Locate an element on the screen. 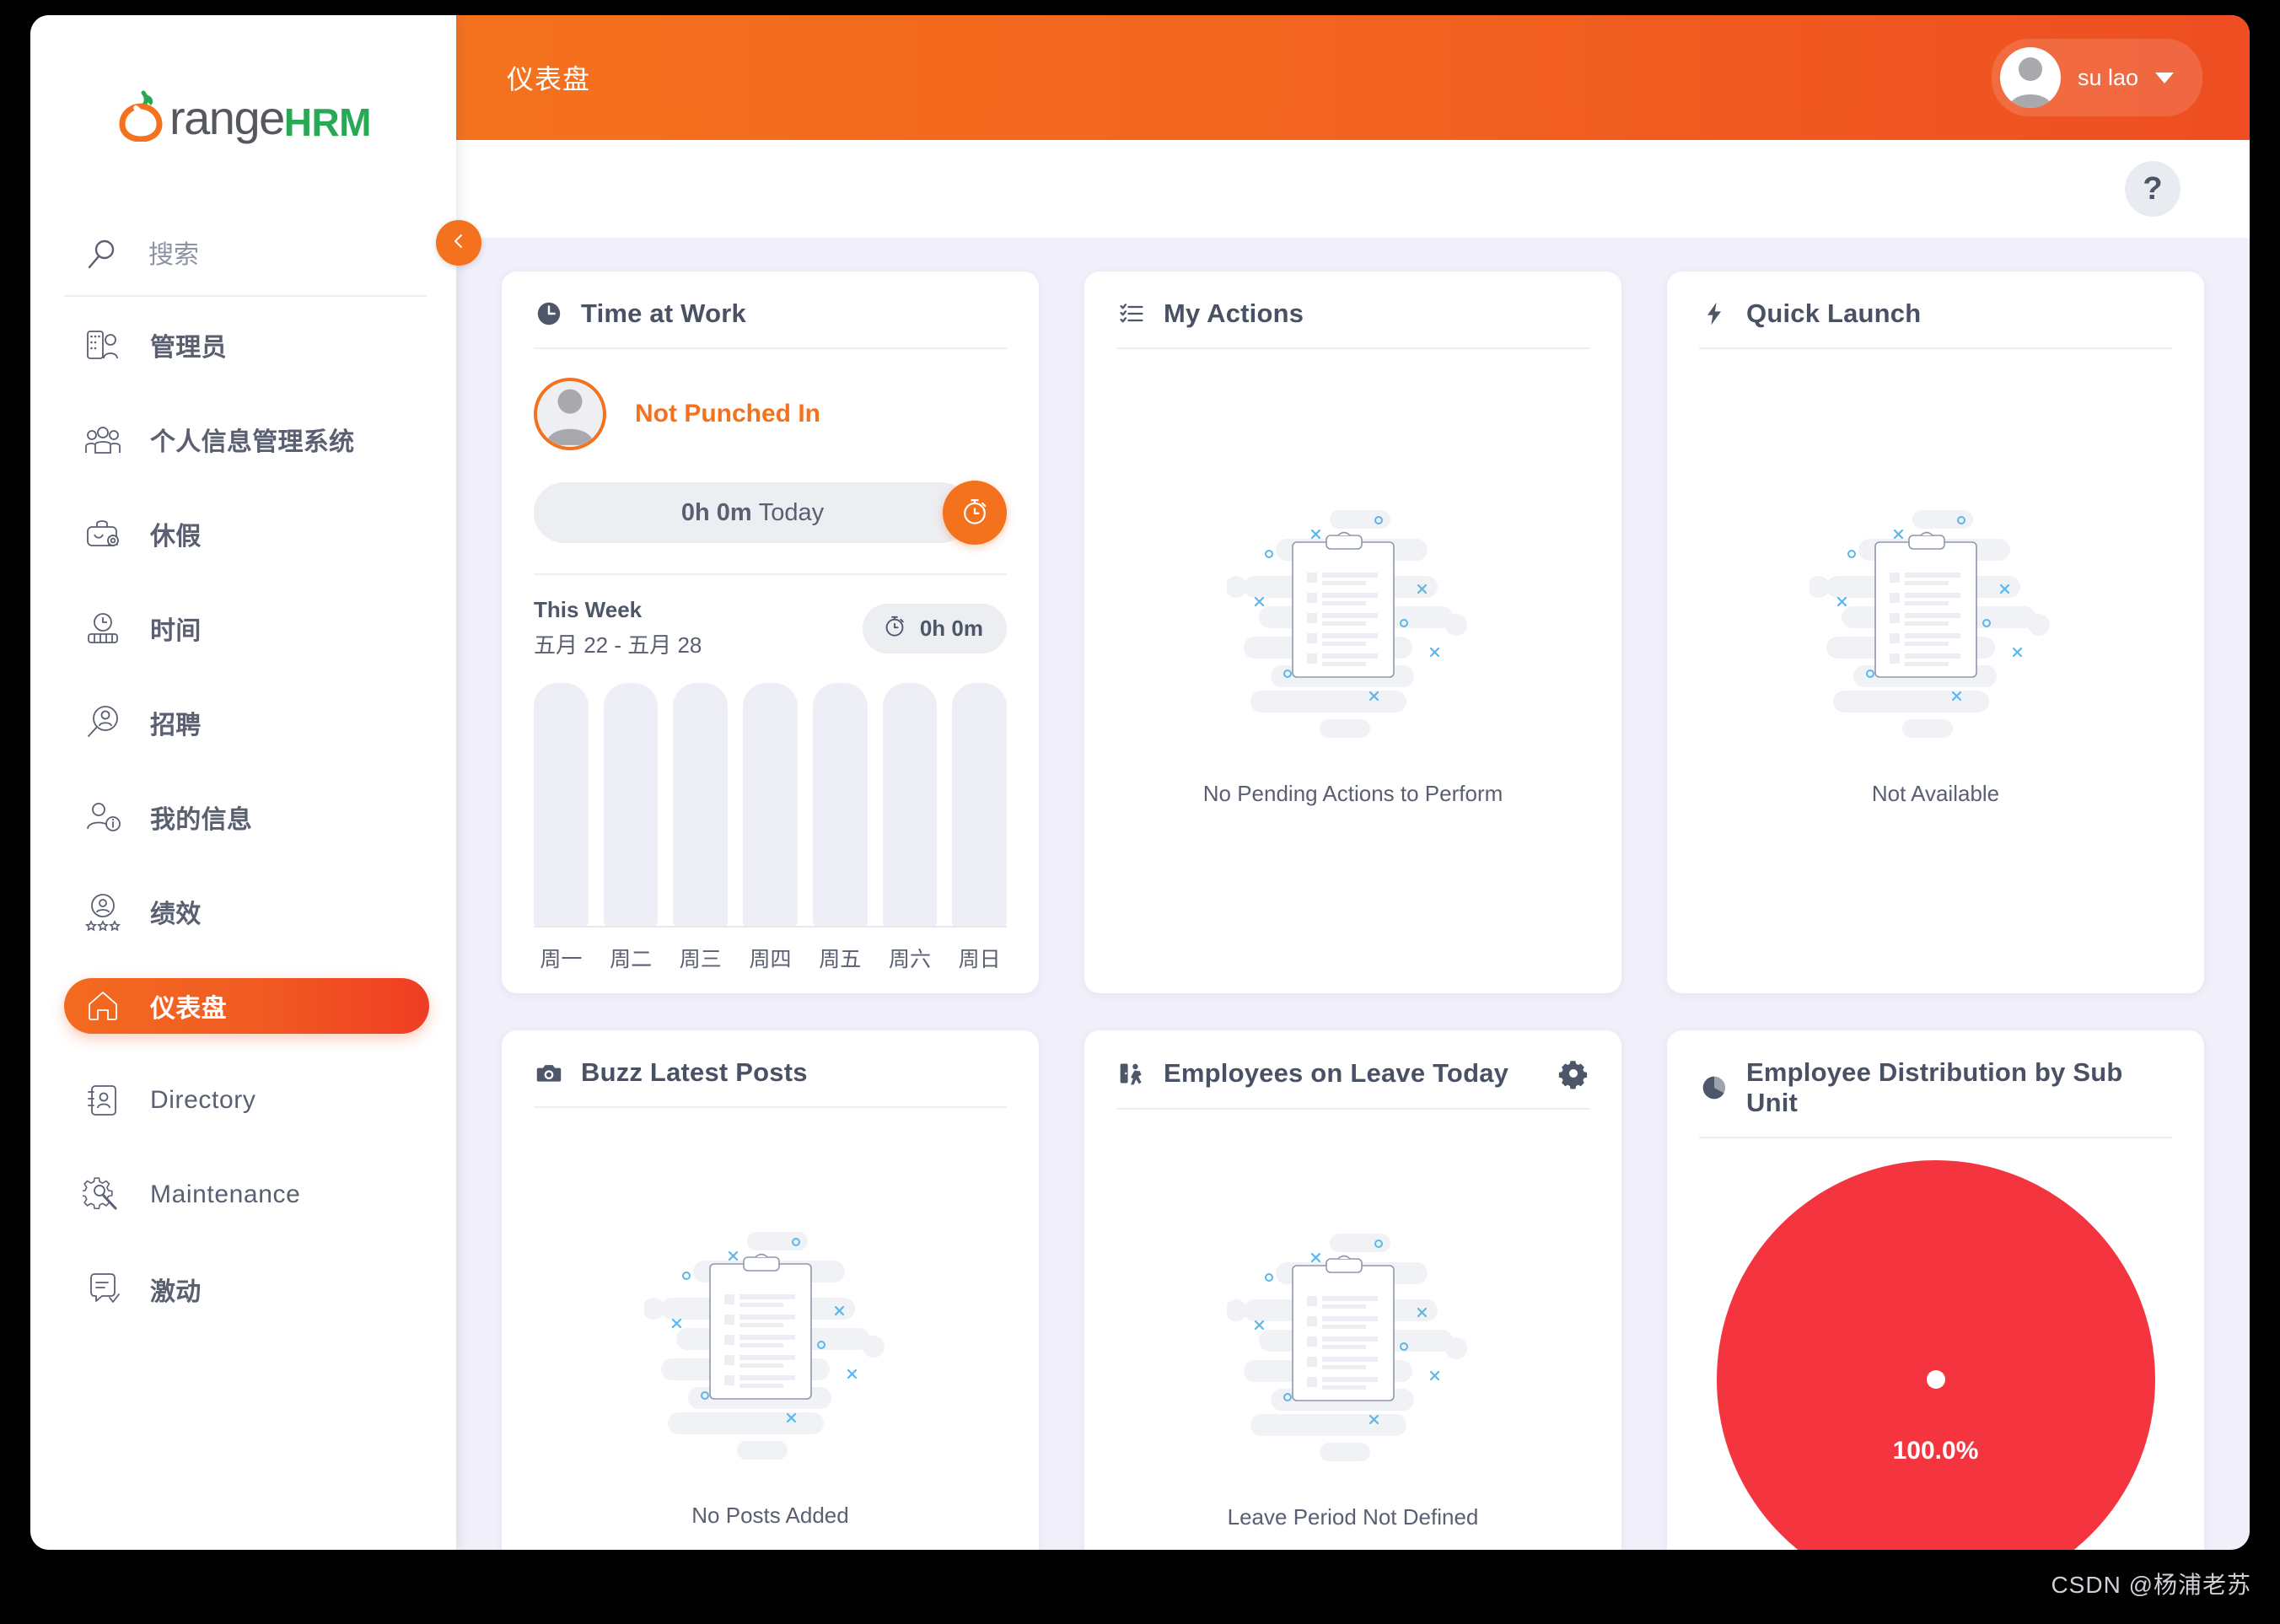  axis-label: 周四 is located at coordinates (770, 959).